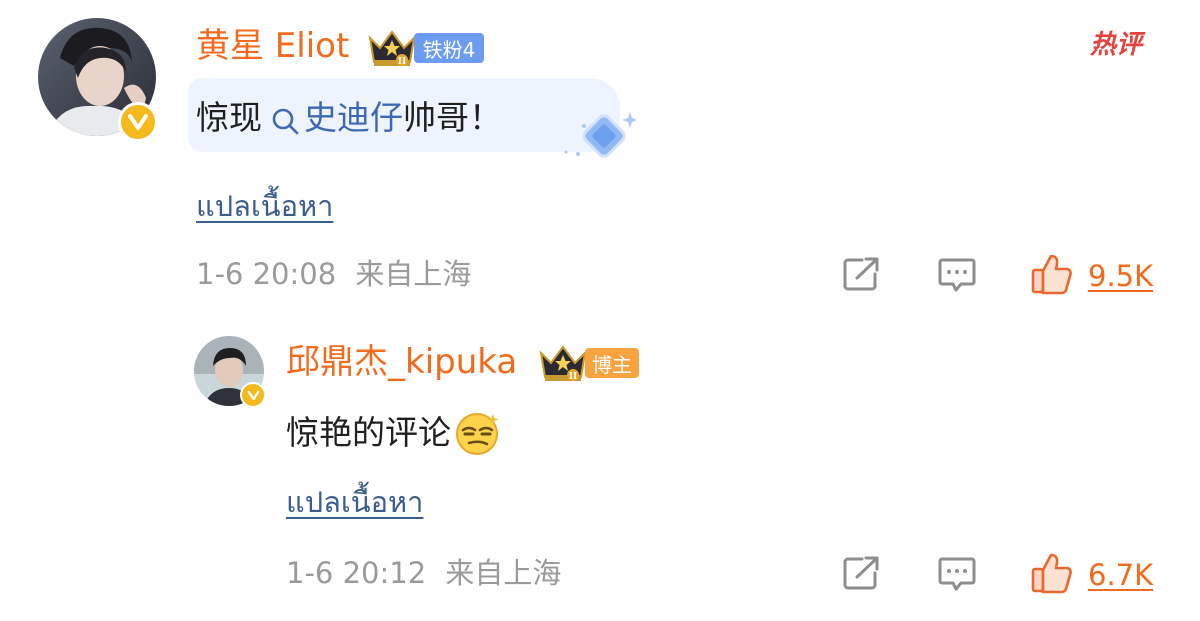 This screenshot has height=621, width=1200. What do you see at coordinates (368, 432) in the screenshot?
I see `reply-text: 惊艳的评论` at bounding box center [368, 432].